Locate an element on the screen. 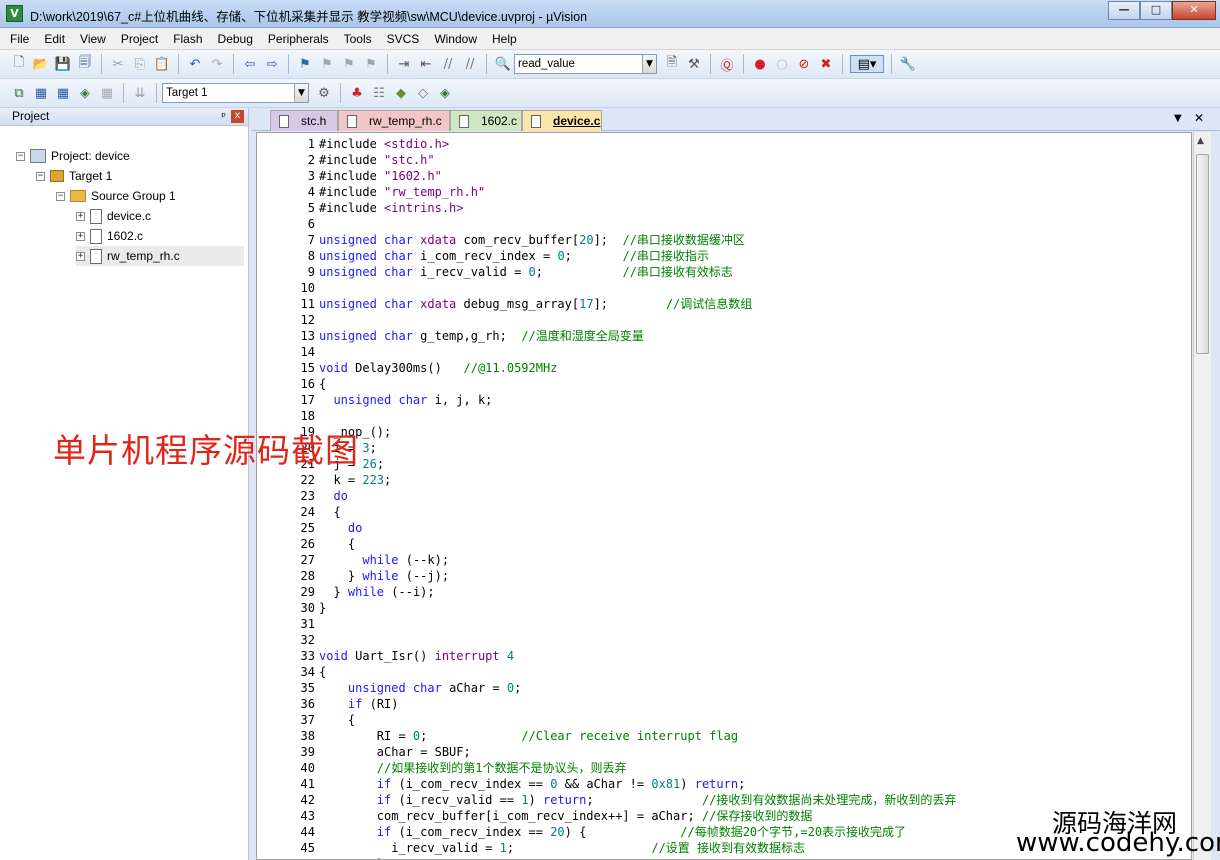  tab-list-dropdown-icon: ▼ is located at coordinates (1178, 118).